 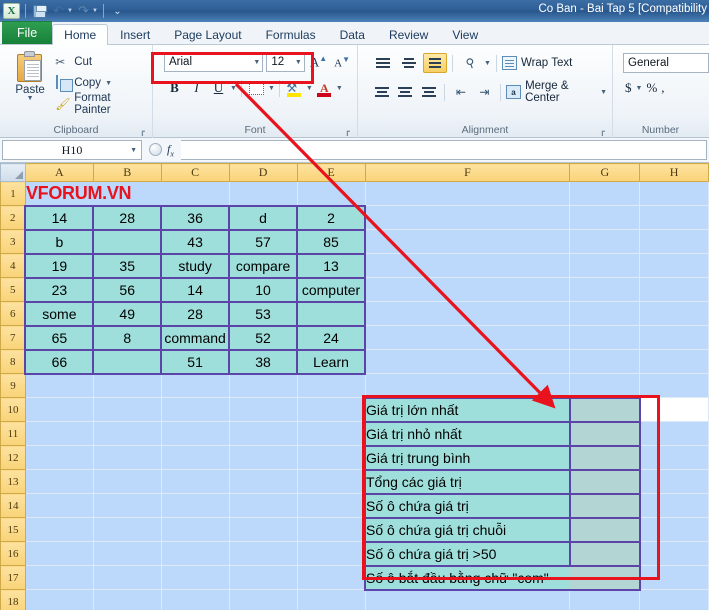 What do you see at coordinates (59, 409) in the screenshot?
I see `cell-a10` at bounding box center [59, 409].